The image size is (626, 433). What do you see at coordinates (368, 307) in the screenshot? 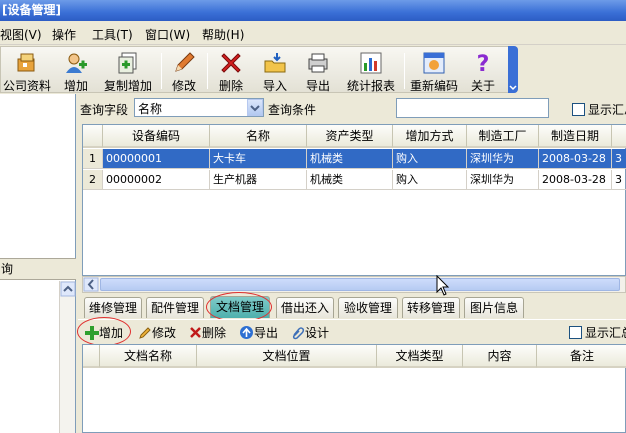
I see `tab-acceptance: 验收管理` at bounding box center [368, 307].